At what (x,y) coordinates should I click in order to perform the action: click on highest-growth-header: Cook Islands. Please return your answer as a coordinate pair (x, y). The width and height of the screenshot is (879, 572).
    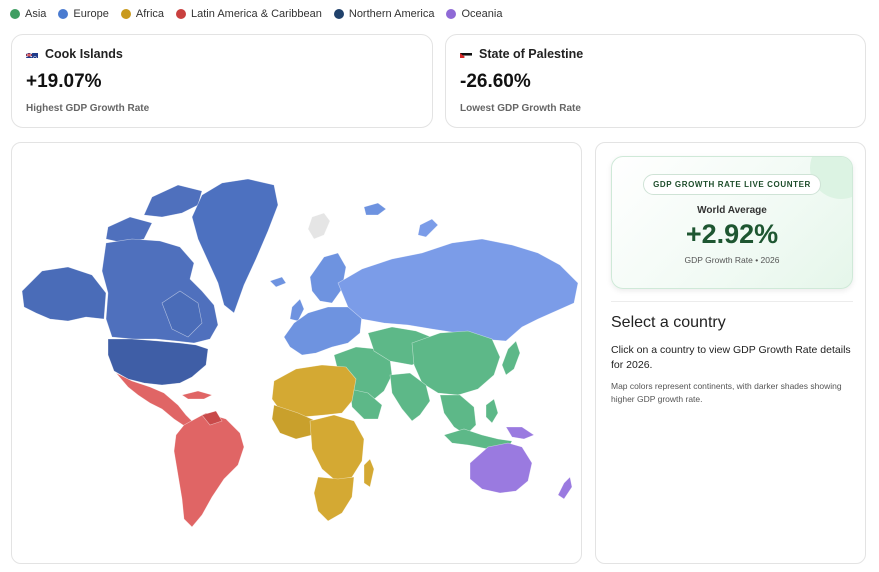
    Looking at the image, I should click on (222, 54).